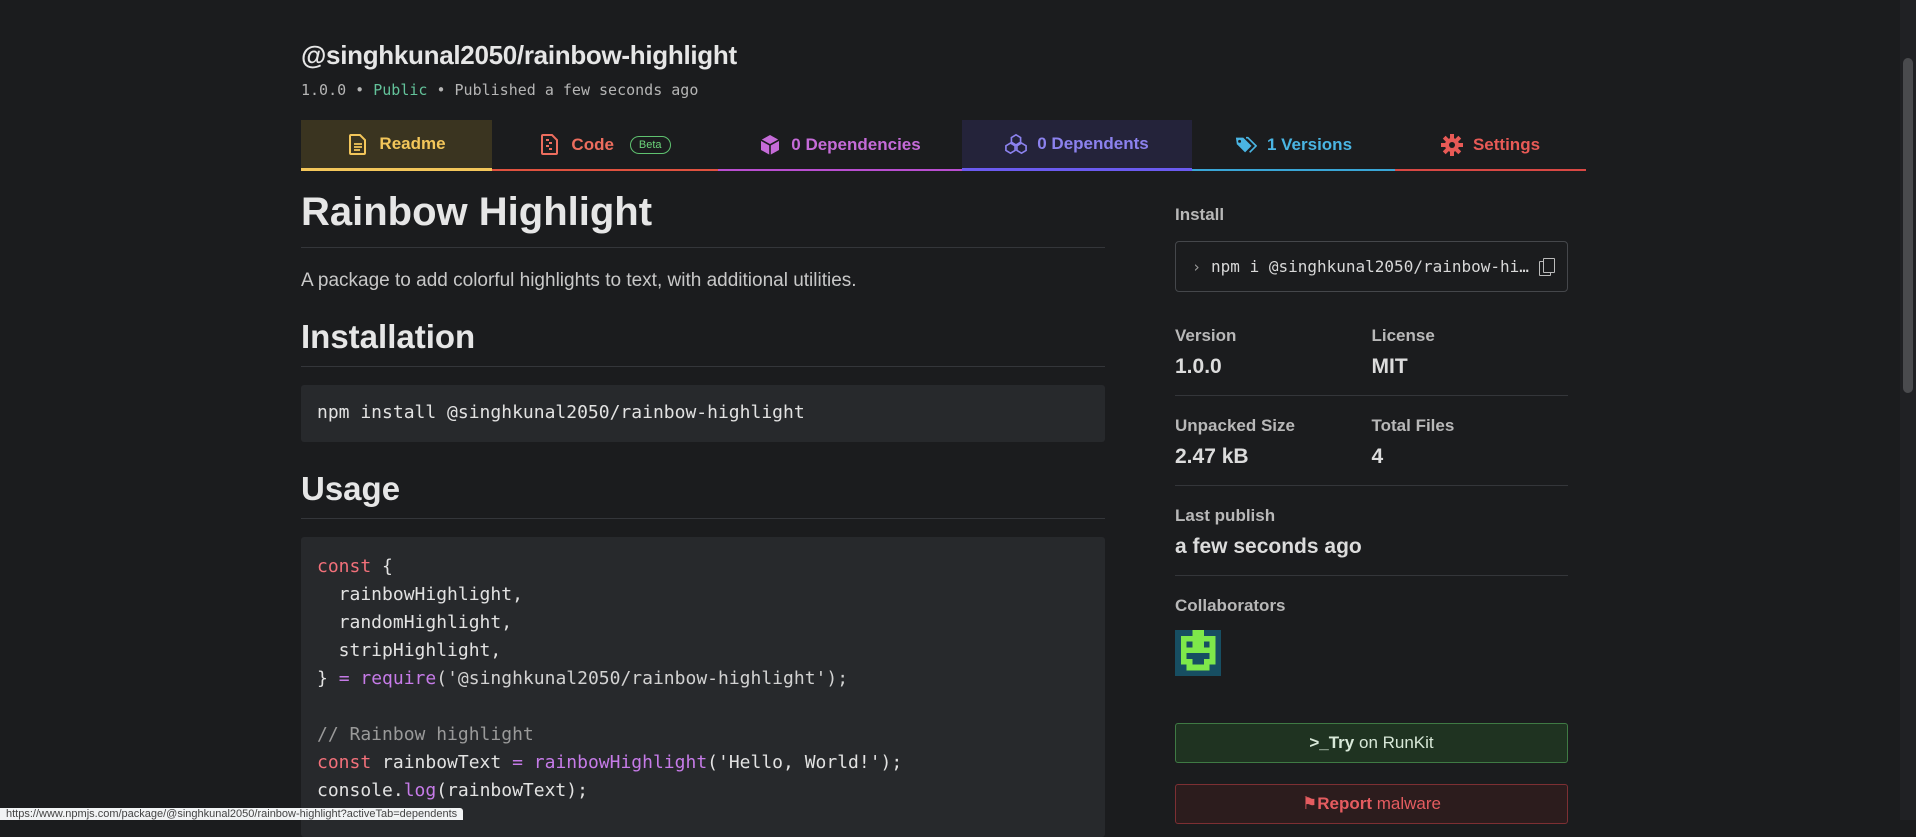  I want to click on tab-dependencies-label: 0 Dependencies, so click(856, 144).